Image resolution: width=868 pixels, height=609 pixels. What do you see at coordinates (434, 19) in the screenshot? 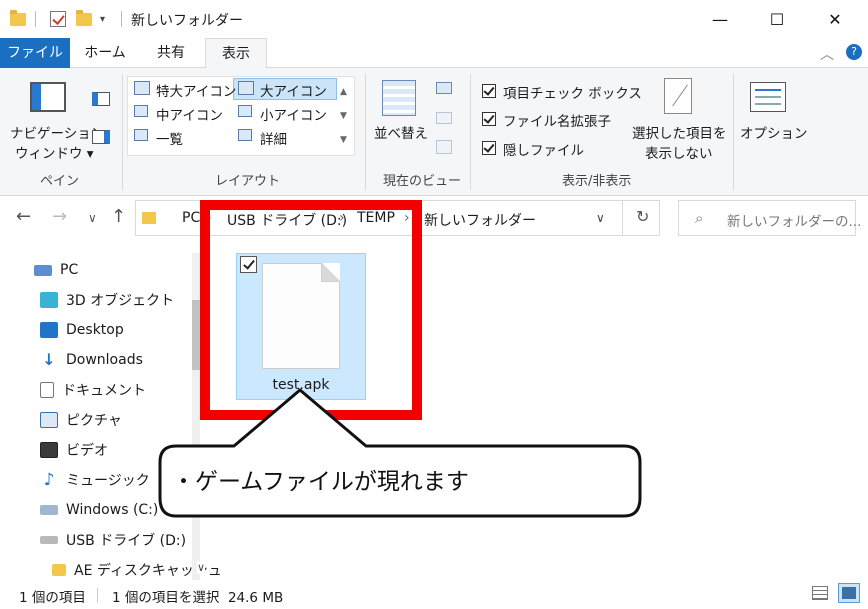
I see `title-bar: ▾ 新しいフォルダー — ☐ ✕` at bounding box center [434, 19].